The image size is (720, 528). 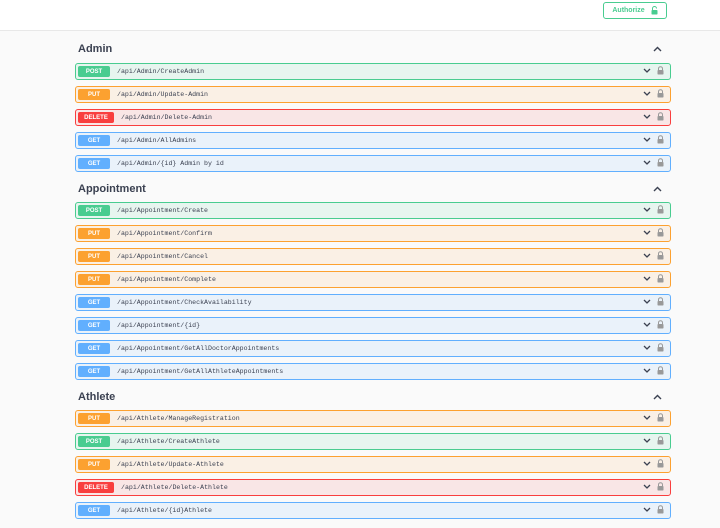 What do you see at coordinates (360, 15) in the screenshot?
I see `top-bar: Authorize` at bounding box center [360, 15].